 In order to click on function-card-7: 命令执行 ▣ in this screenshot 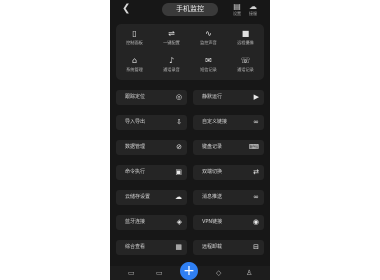, I will do `click(151, 172)`.